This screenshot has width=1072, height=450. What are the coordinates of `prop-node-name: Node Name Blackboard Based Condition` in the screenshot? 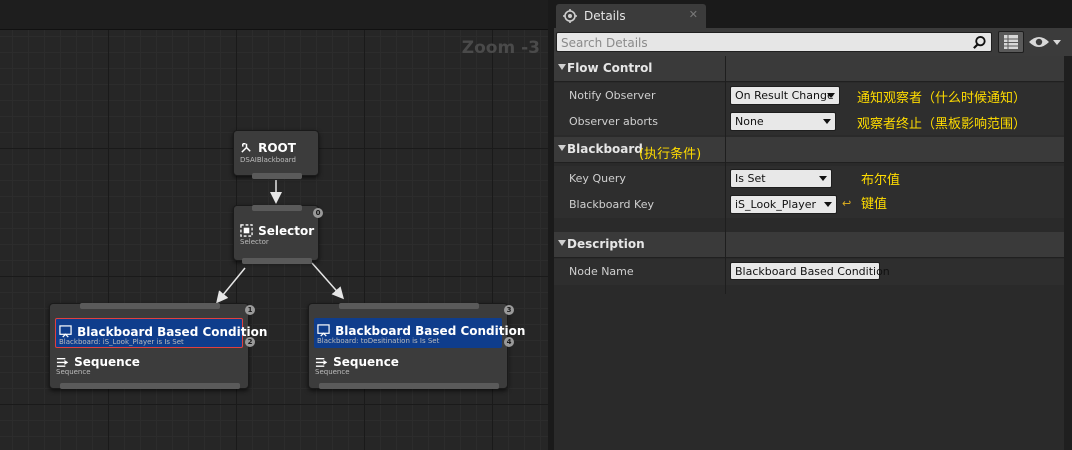 It's located at (809, 272).